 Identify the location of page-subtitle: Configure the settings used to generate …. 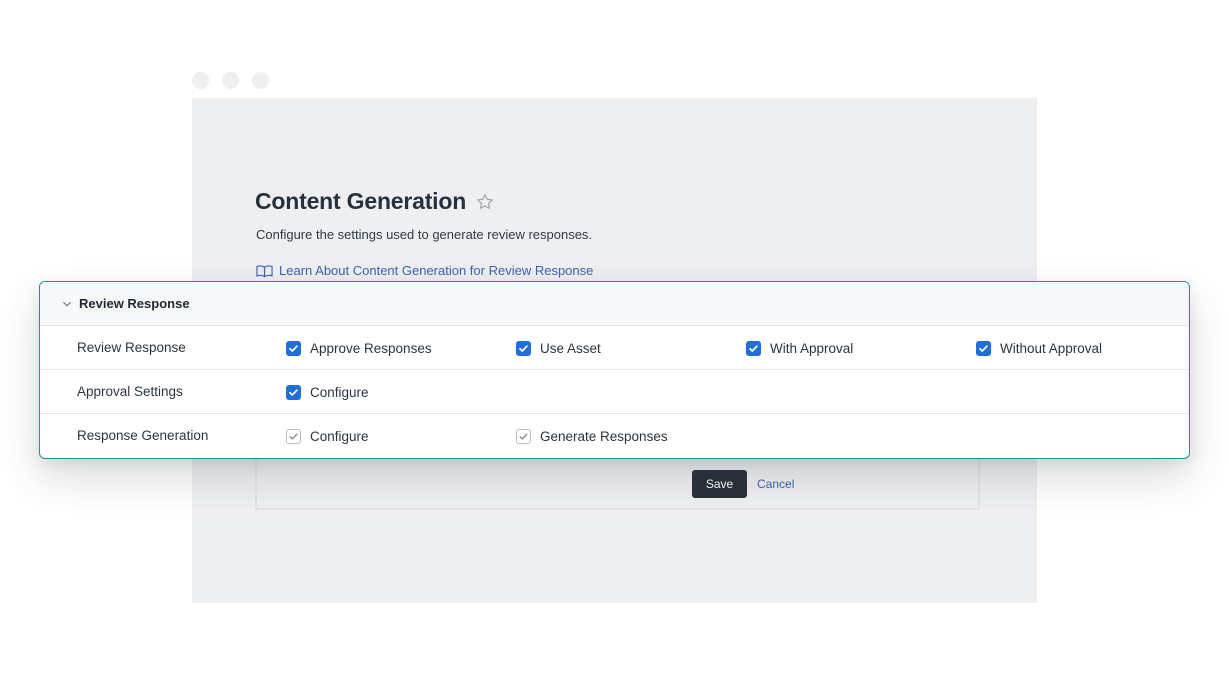
(424, 234).